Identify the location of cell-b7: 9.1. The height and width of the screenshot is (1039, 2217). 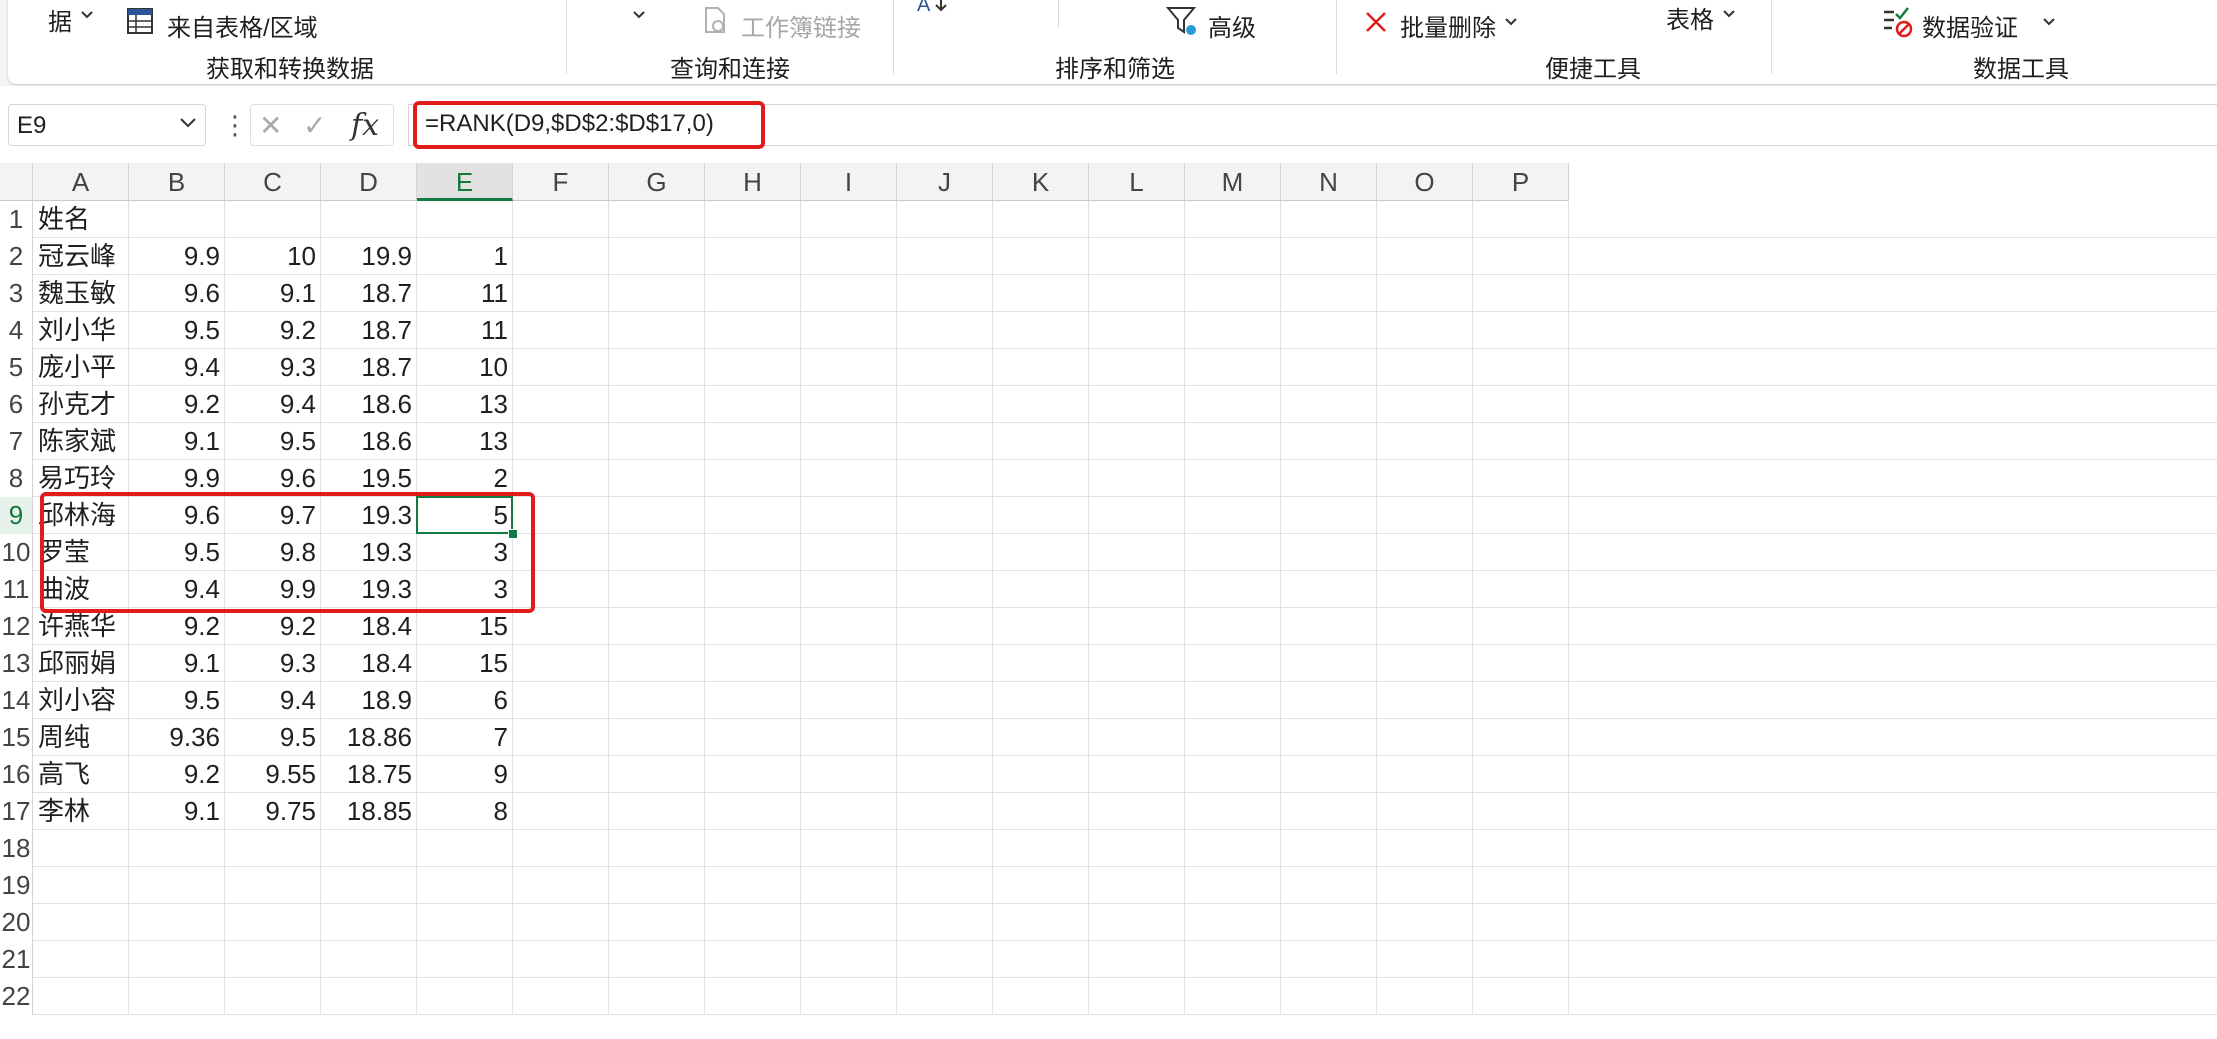
(177, 441).